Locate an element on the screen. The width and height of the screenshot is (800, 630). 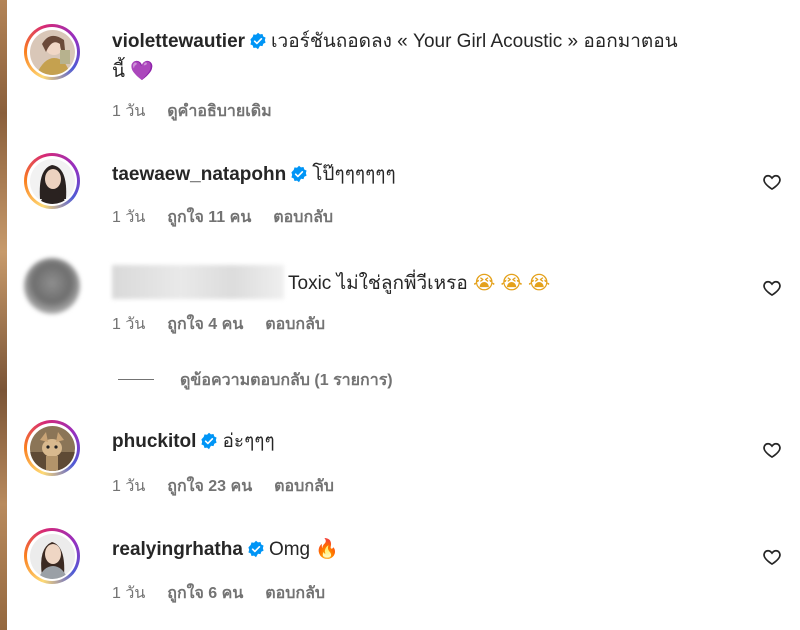
comment-username: realyingrhatha is located at coordinates (177, 549).